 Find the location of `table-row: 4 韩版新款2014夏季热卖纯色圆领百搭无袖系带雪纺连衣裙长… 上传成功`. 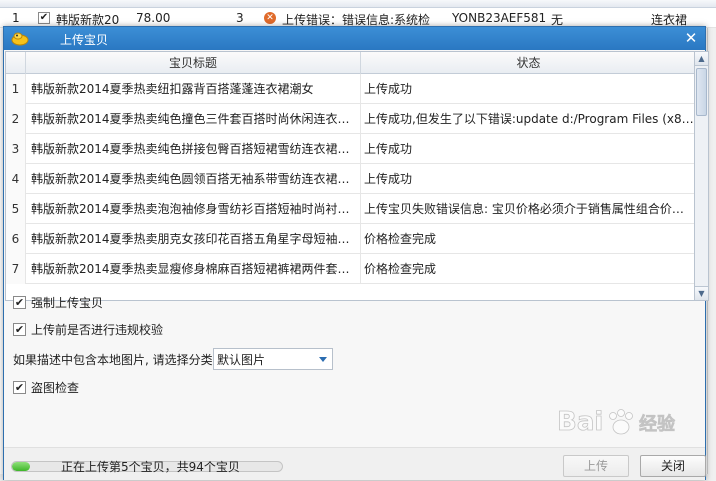

table-row: 4 韩版新款2014夏季热卖纯色圆领百搭无袖系带雪纺连衣裙长… 上传成功 is located at coordinates (350, 179).